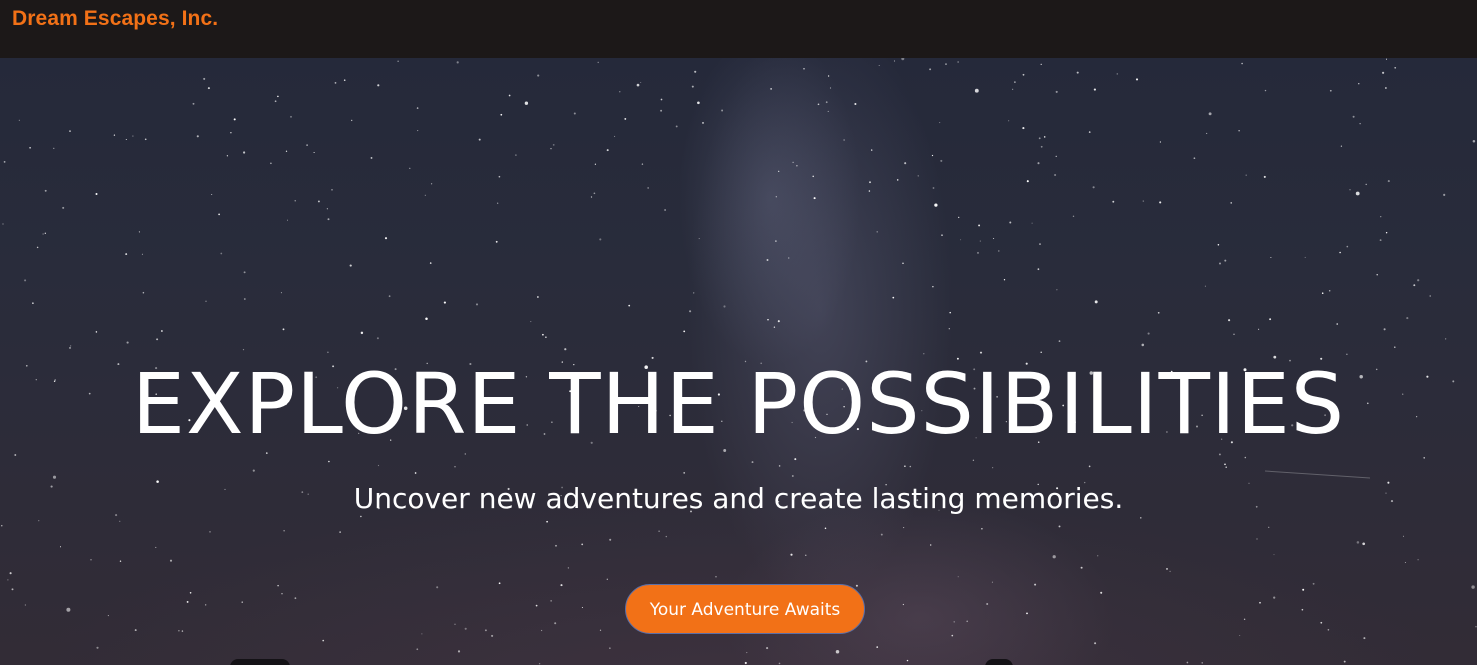 This screenshot has width=1477, height=665. I want to click on adventure-cta-button: Your Adventure Awaits, so click(745, 609).